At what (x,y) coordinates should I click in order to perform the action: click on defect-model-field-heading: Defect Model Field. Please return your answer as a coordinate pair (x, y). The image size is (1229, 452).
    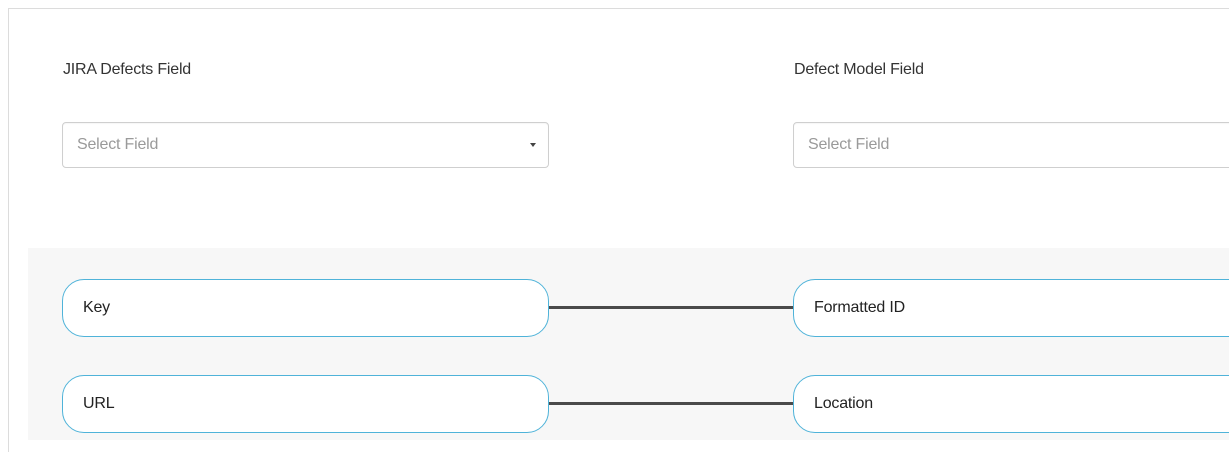
    Looking at the image, I should click on (859, 69).